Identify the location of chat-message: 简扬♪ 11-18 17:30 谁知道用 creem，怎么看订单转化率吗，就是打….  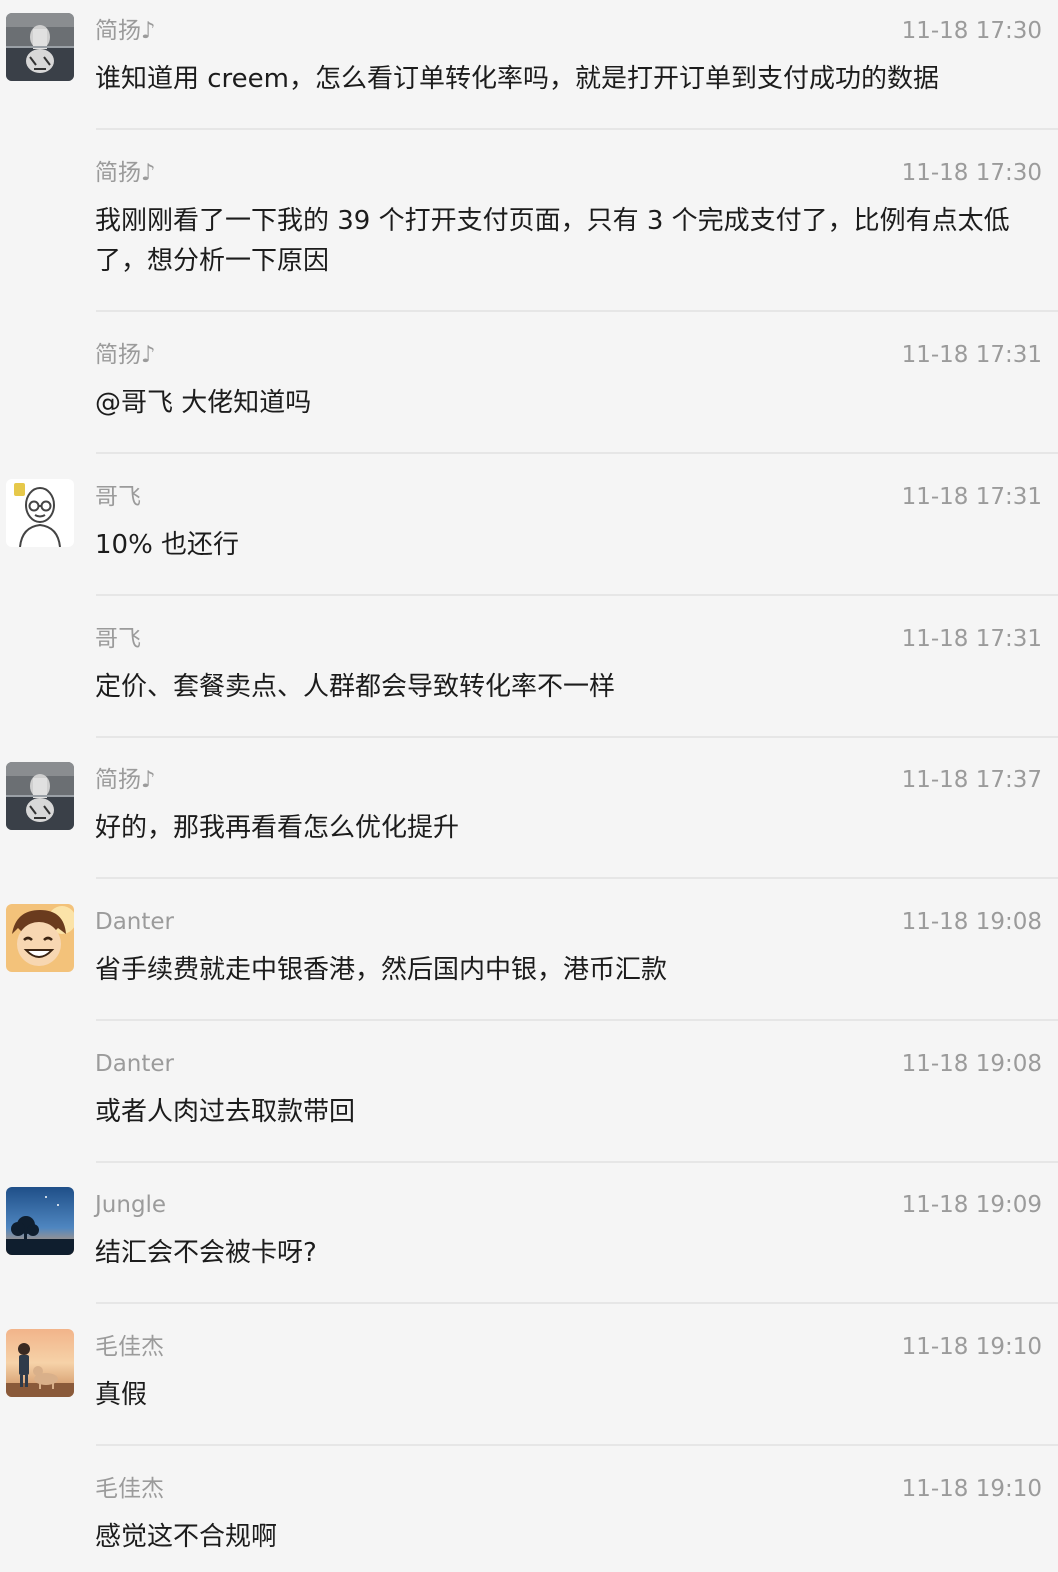
(529, 65).